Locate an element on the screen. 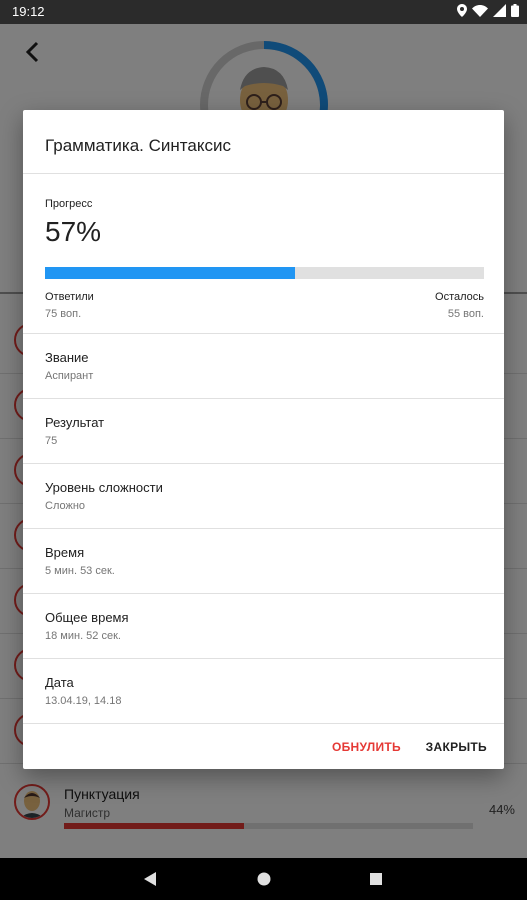 The width and height of the screenshot is (527, 900). progress-bar-fill is located at coordinates (170, 273).